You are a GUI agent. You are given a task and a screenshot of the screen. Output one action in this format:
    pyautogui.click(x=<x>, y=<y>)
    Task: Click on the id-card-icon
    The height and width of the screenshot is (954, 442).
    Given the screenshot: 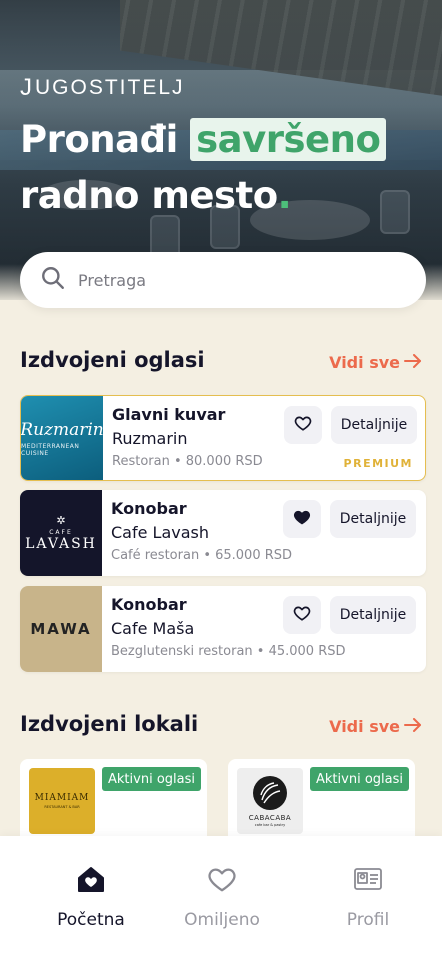 What is the action you would take?
    pyautogui.click(x=368, y=881)
    